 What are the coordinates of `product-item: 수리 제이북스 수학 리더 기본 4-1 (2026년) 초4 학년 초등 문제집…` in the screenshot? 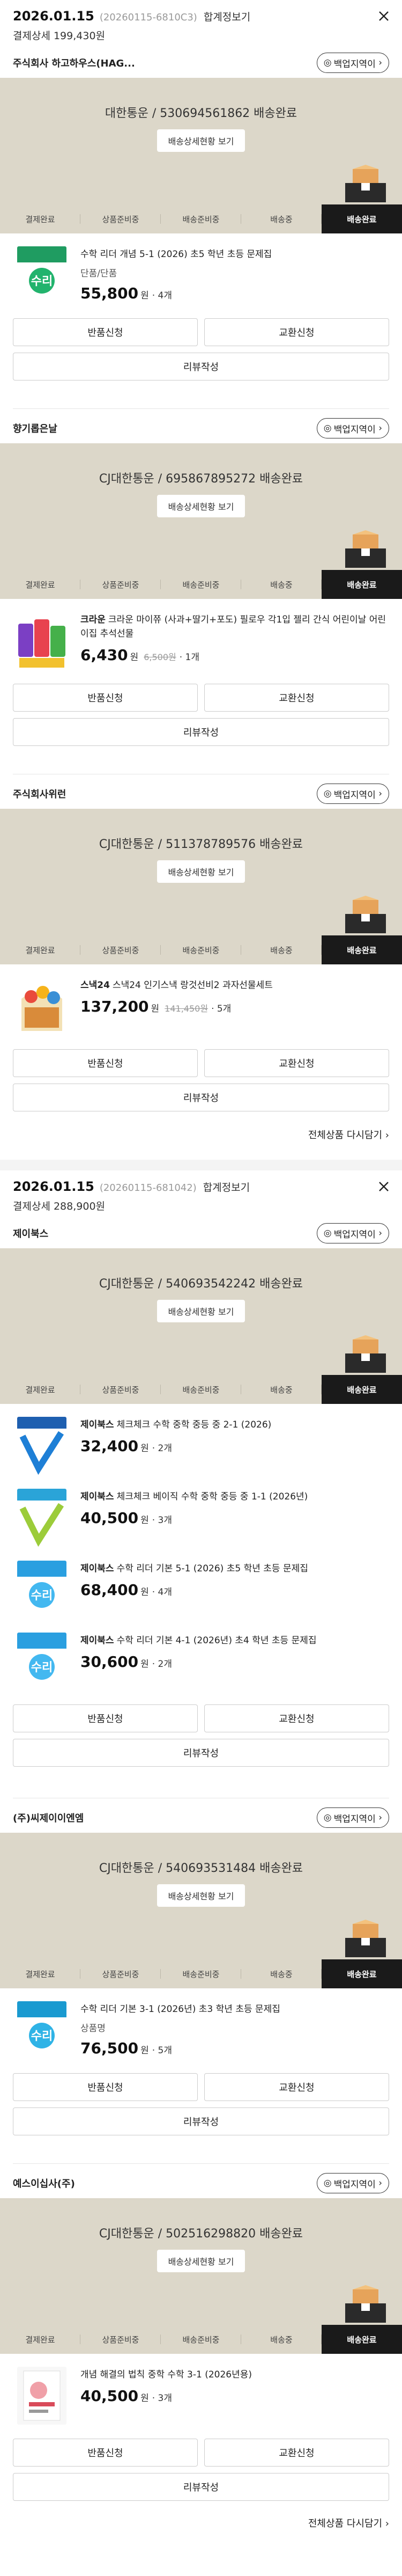 It's located at (201, 1660).